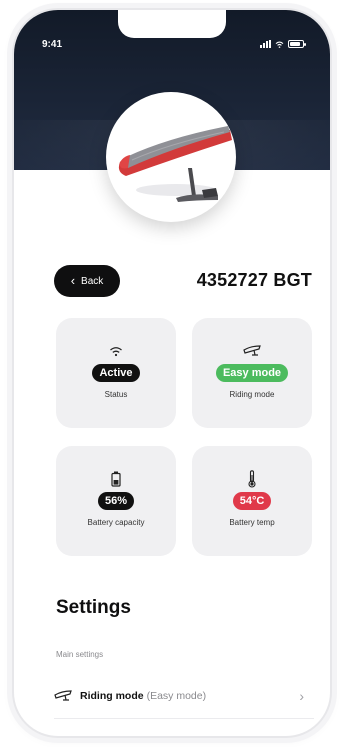  I want to click on wifi-icon, so click(116, 351).